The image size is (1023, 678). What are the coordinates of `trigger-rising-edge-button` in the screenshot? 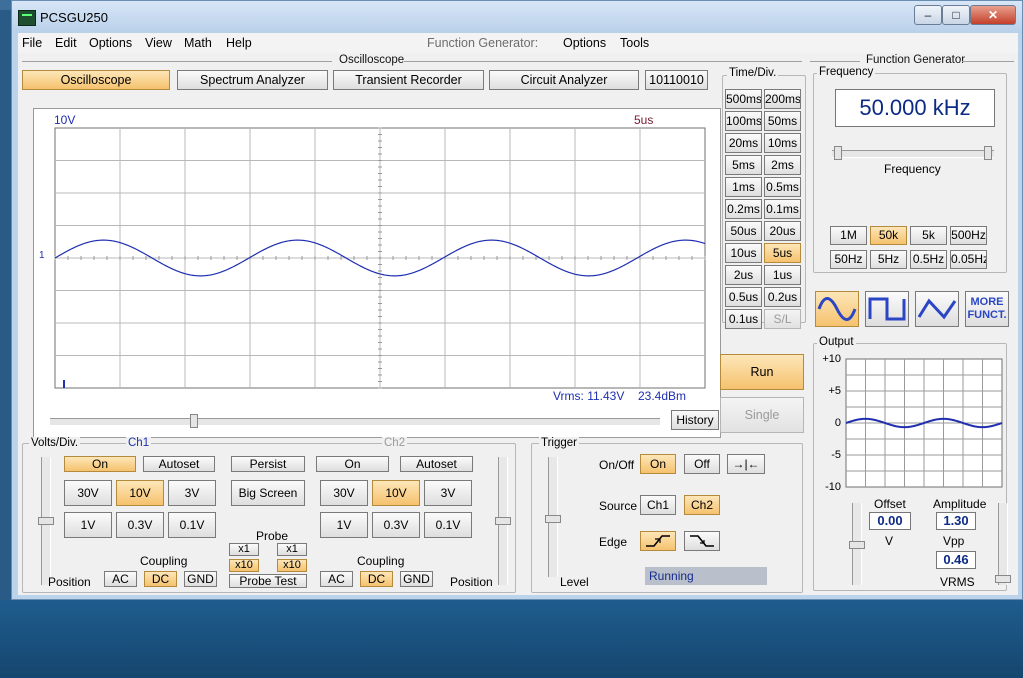 It's located at (658, 541).